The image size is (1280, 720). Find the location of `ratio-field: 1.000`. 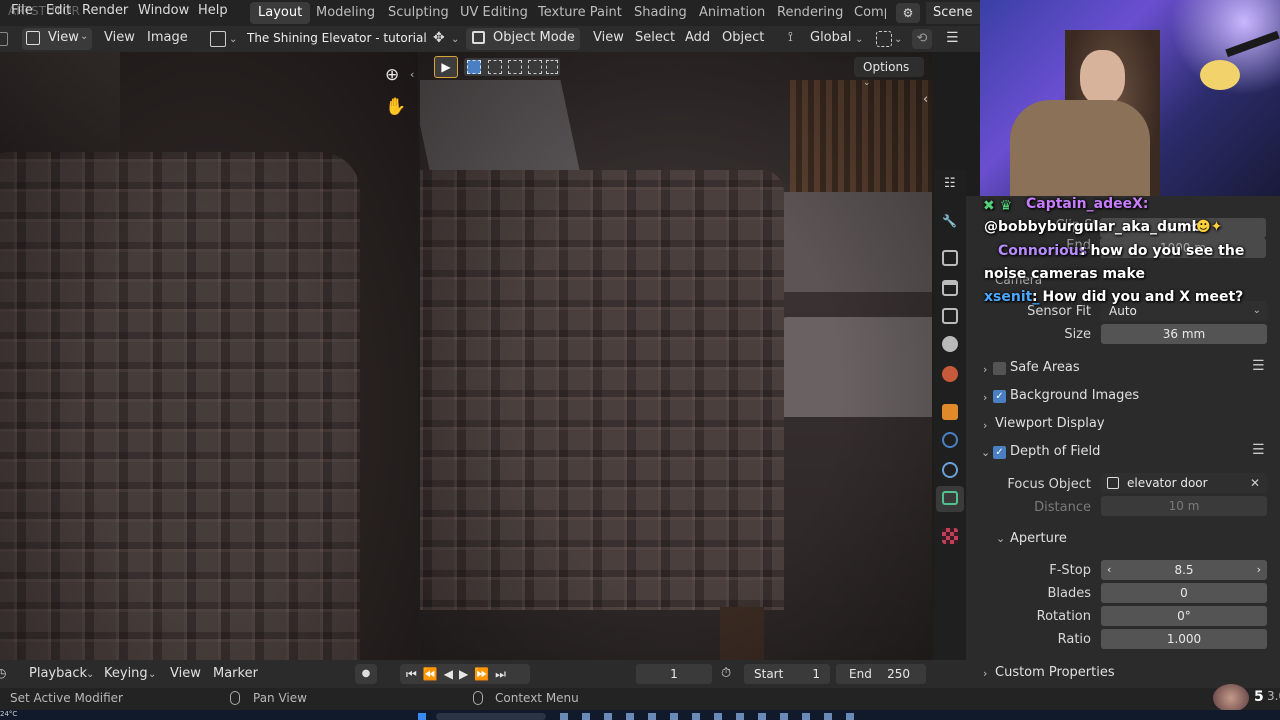

ratio-field: 1.000 is located at coordinates (1184, 639).